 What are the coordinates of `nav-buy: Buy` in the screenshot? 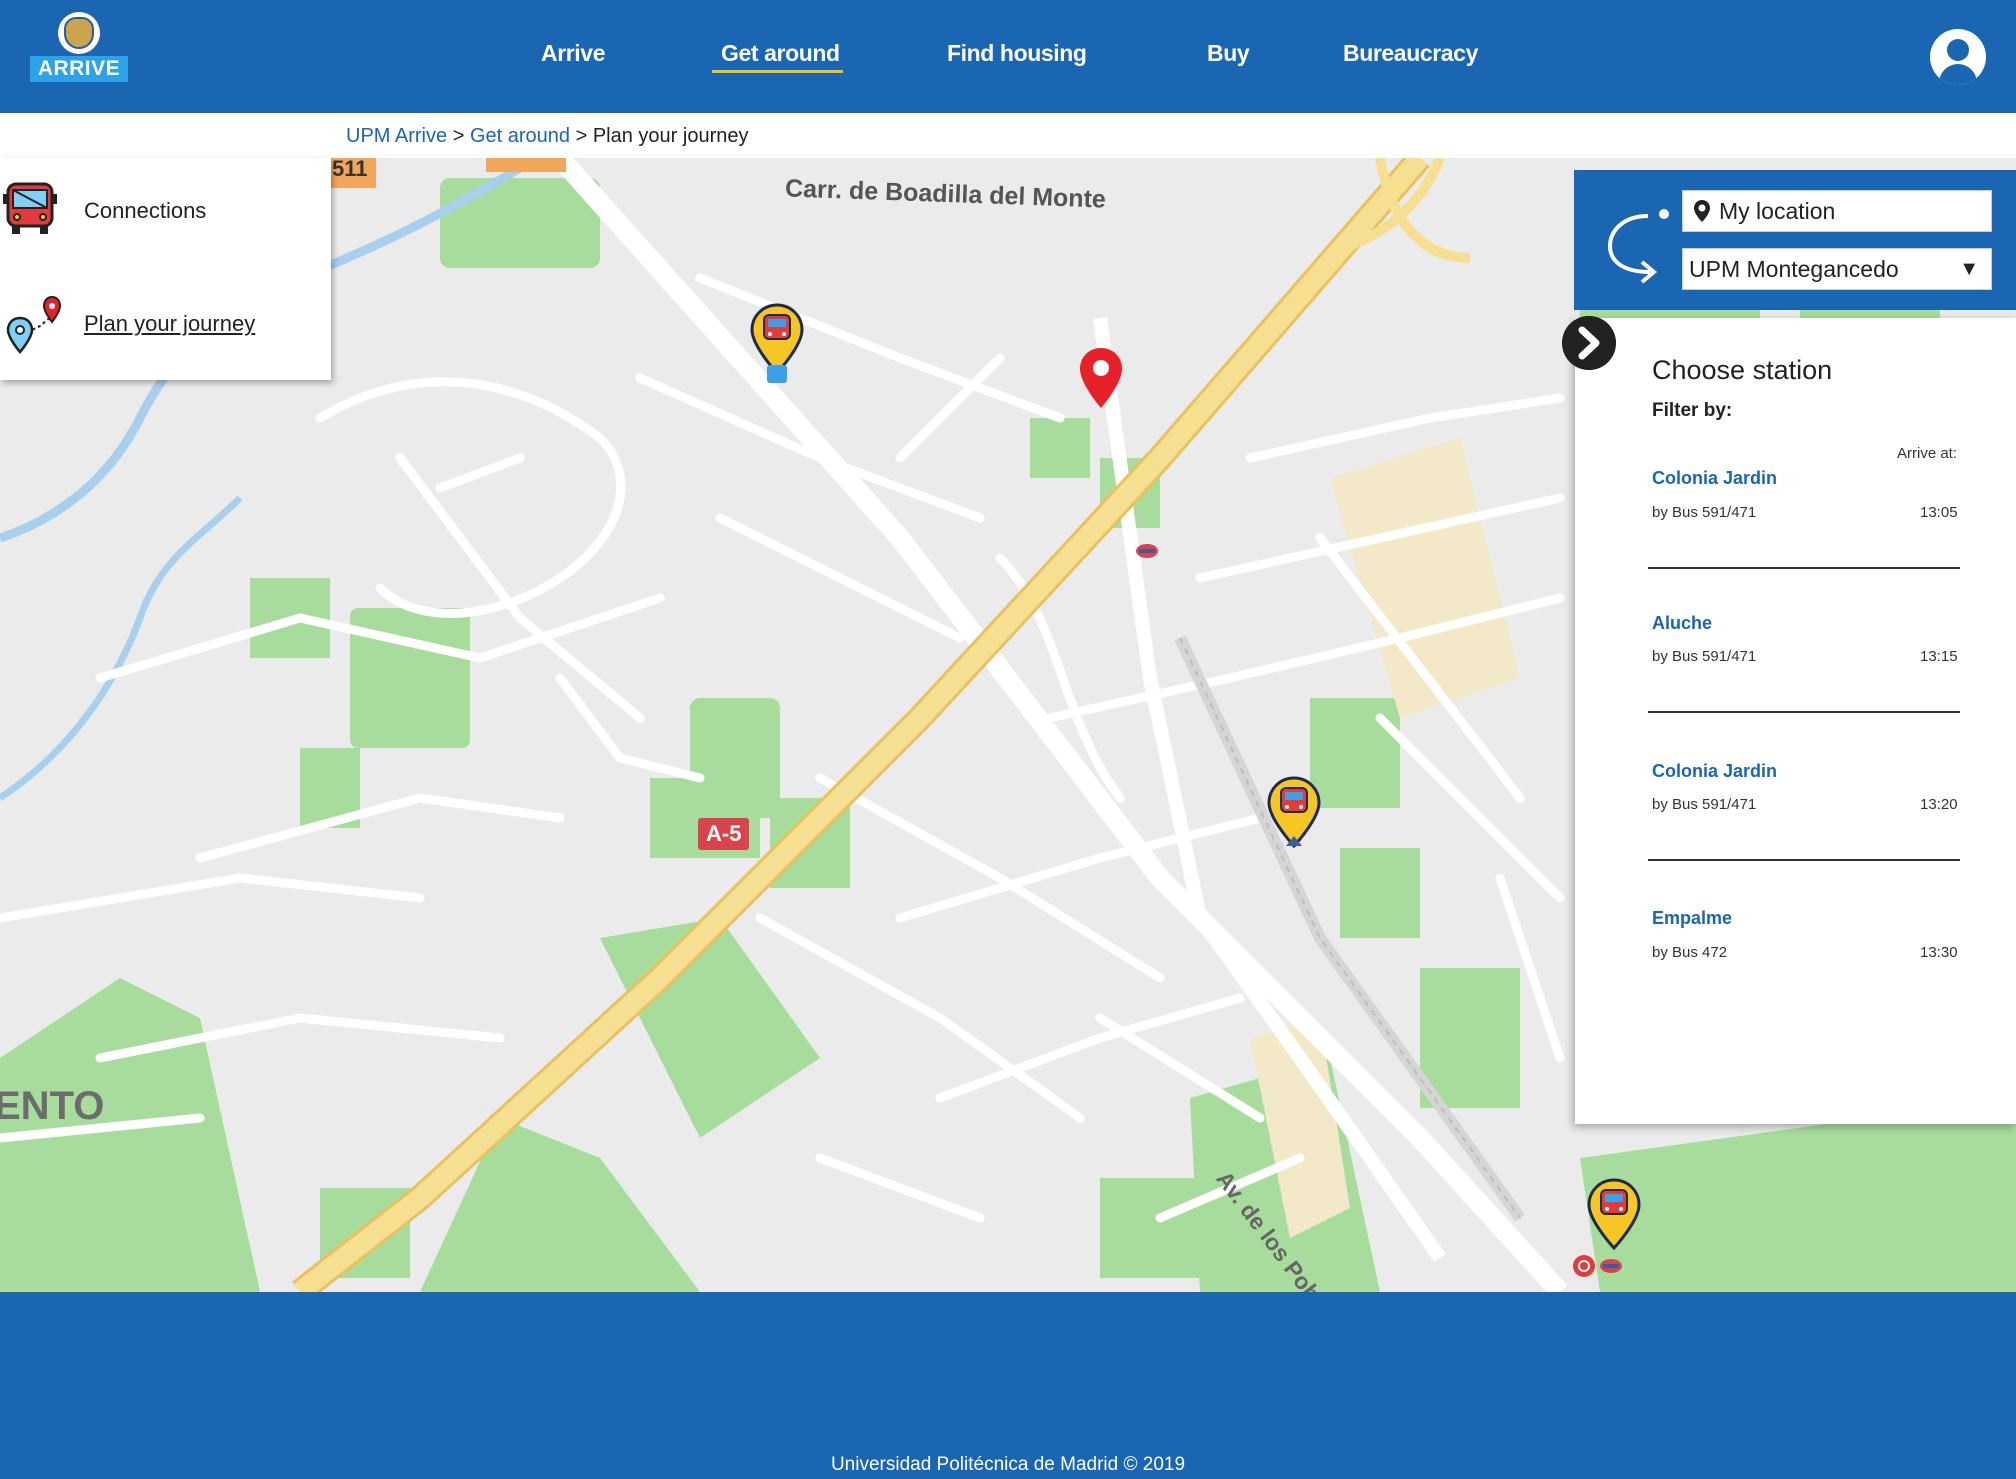 It's located at (1228, 53).